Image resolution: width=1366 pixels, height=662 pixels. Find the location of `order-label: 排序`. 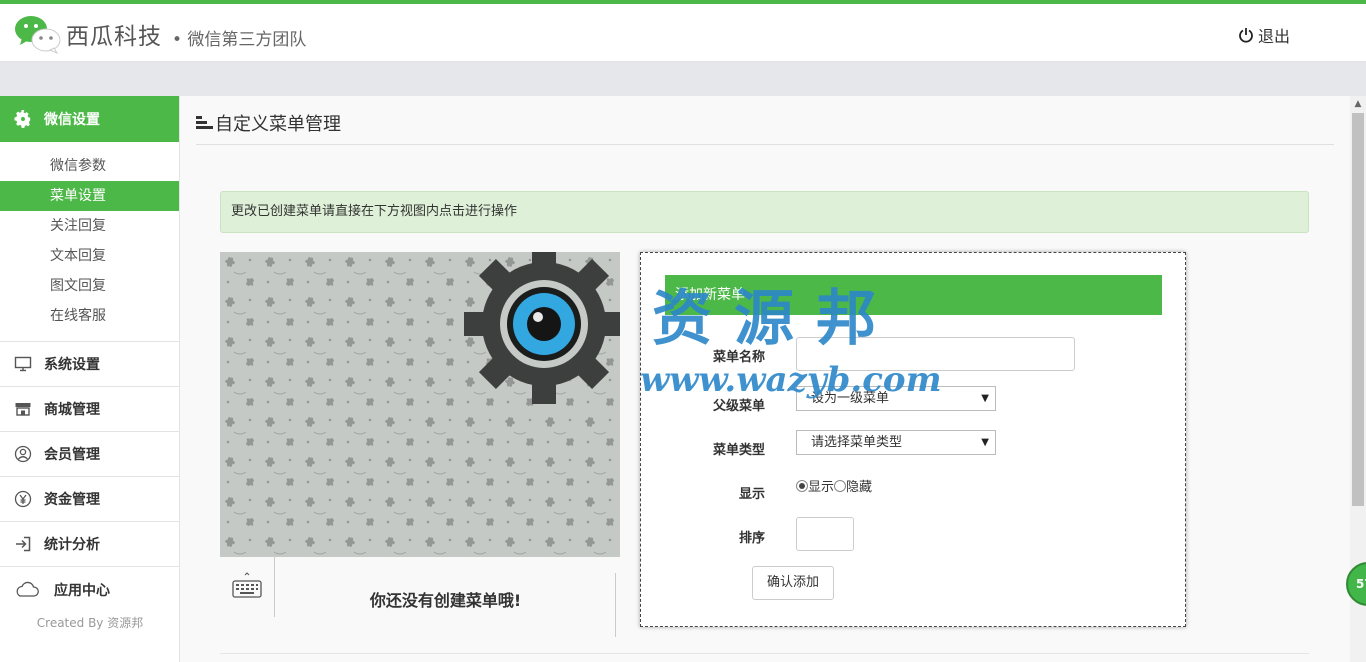

order-label: 排序 is located at coordinates (751, 538).